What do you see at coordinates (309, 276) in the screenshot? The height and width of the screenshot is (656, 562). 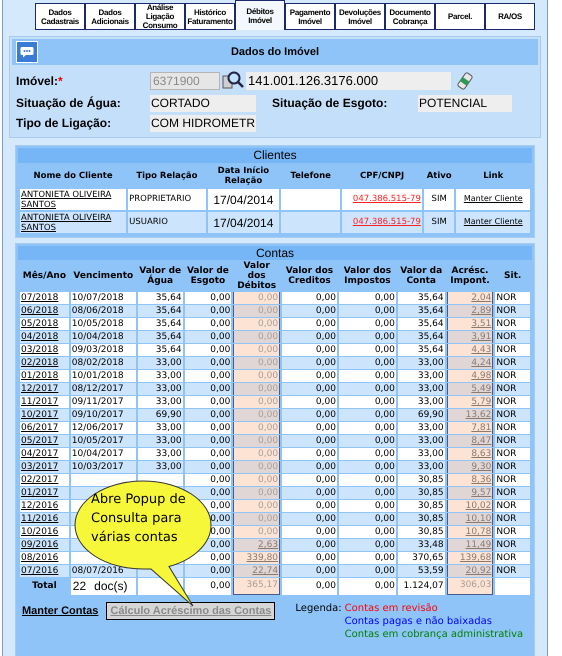 I see `column-header: Valor dos Creditos` at bounding box center [309, 276].